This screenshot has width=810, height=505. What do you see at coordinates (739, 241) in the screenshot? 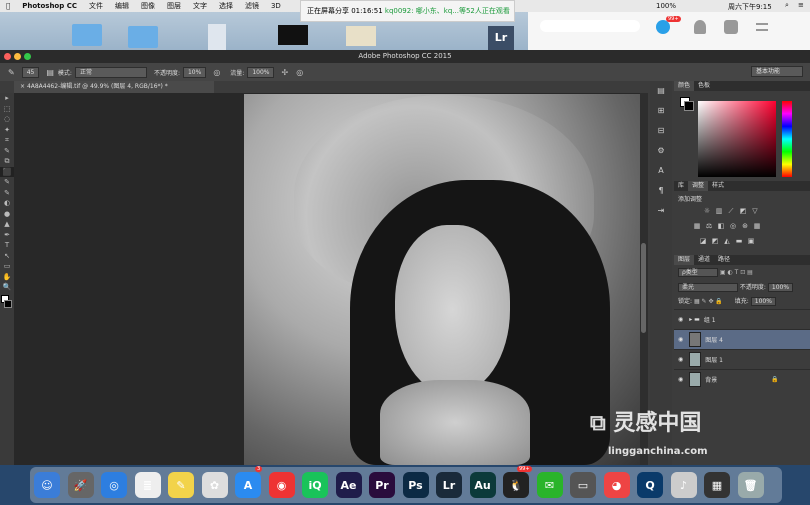
I see `gradient-map-icon: ▬` at bounding box center [739, 241].